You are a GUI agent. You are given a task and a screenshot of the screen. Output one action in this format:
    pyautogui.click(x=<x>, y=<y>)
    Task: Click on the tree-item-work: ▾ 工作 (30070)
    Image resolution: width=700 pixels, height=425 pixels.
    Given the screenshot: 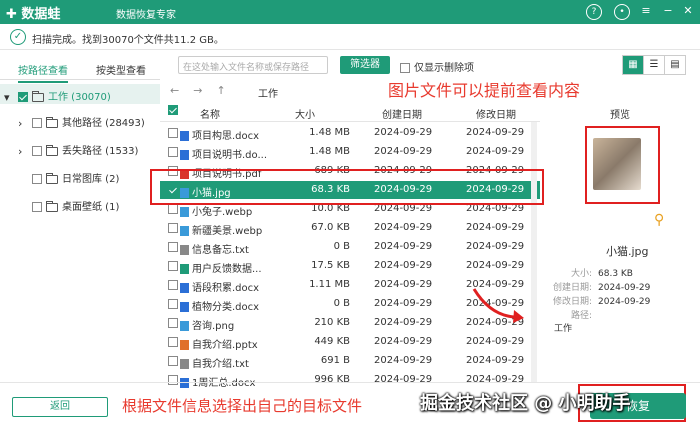 What is the action you would take?
    pyautogui.click(x=80, y=94)
    